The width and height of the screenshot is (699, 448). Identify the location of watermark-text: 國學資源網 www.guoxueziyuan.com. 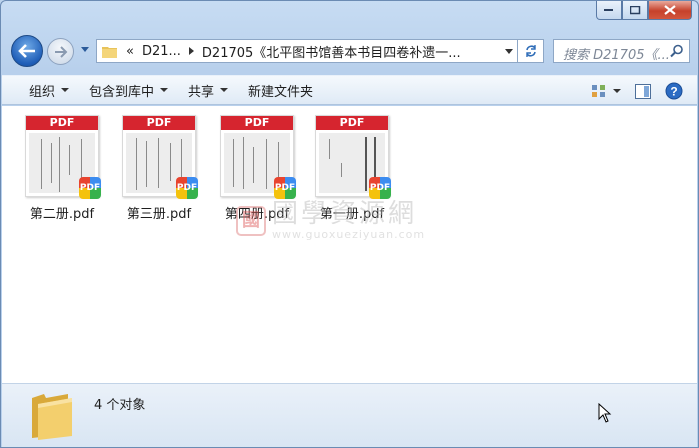
(348, 220).